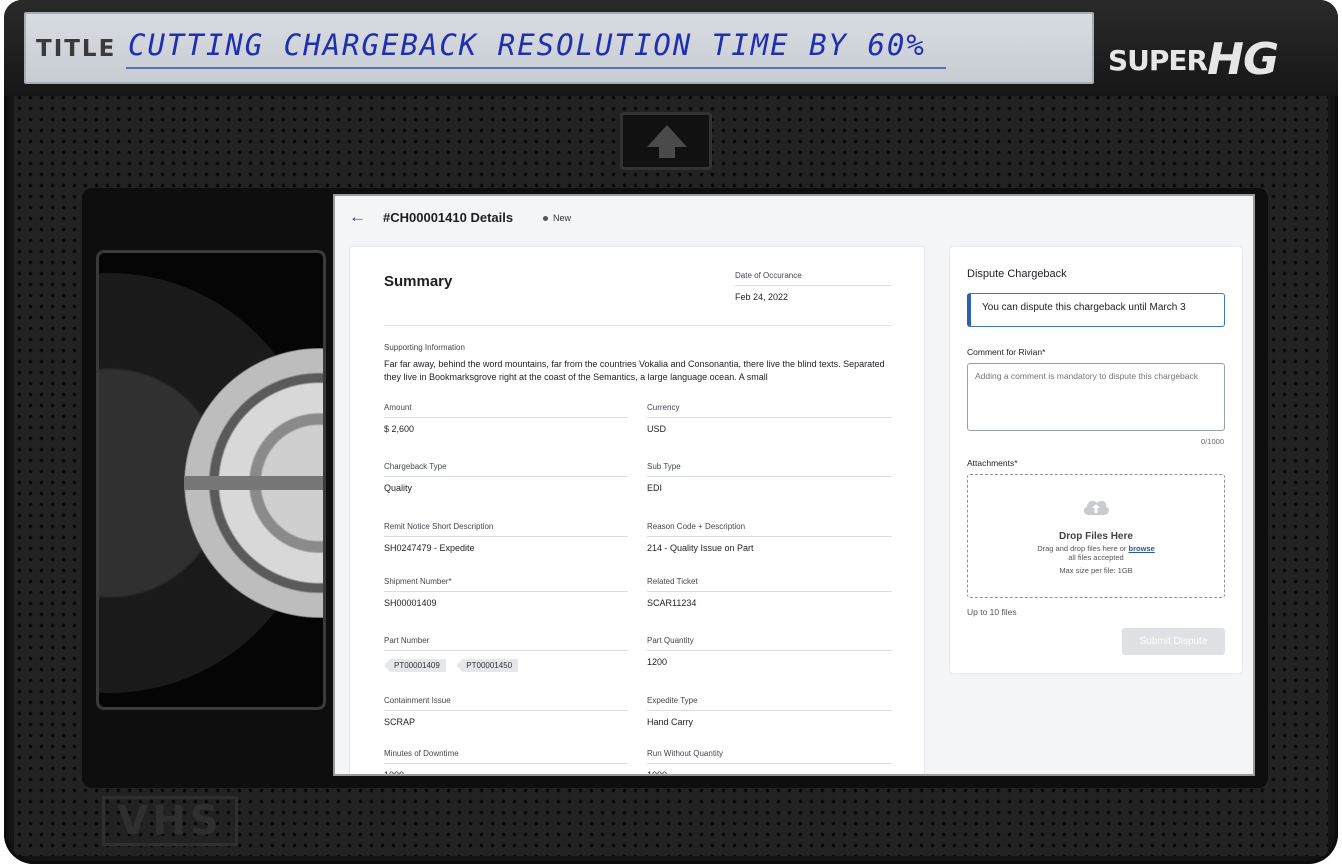 This screenshot has height=868, width=1342. Describe the element at coordinates (429, 548) in the screenshot. I see `field-value: SH0247479 - Expedite` at that location.